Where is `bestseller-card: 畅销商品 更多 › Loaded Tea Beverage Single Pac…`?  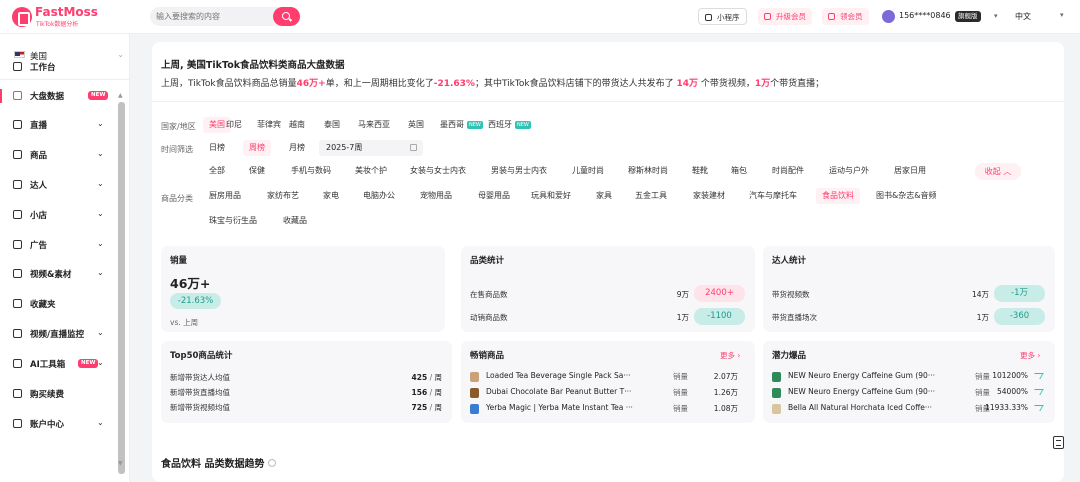 bestseller-card: 畅销商品 更多 › Loaded Tea Beverage Single Pac… is located at coordinates (608, 382).